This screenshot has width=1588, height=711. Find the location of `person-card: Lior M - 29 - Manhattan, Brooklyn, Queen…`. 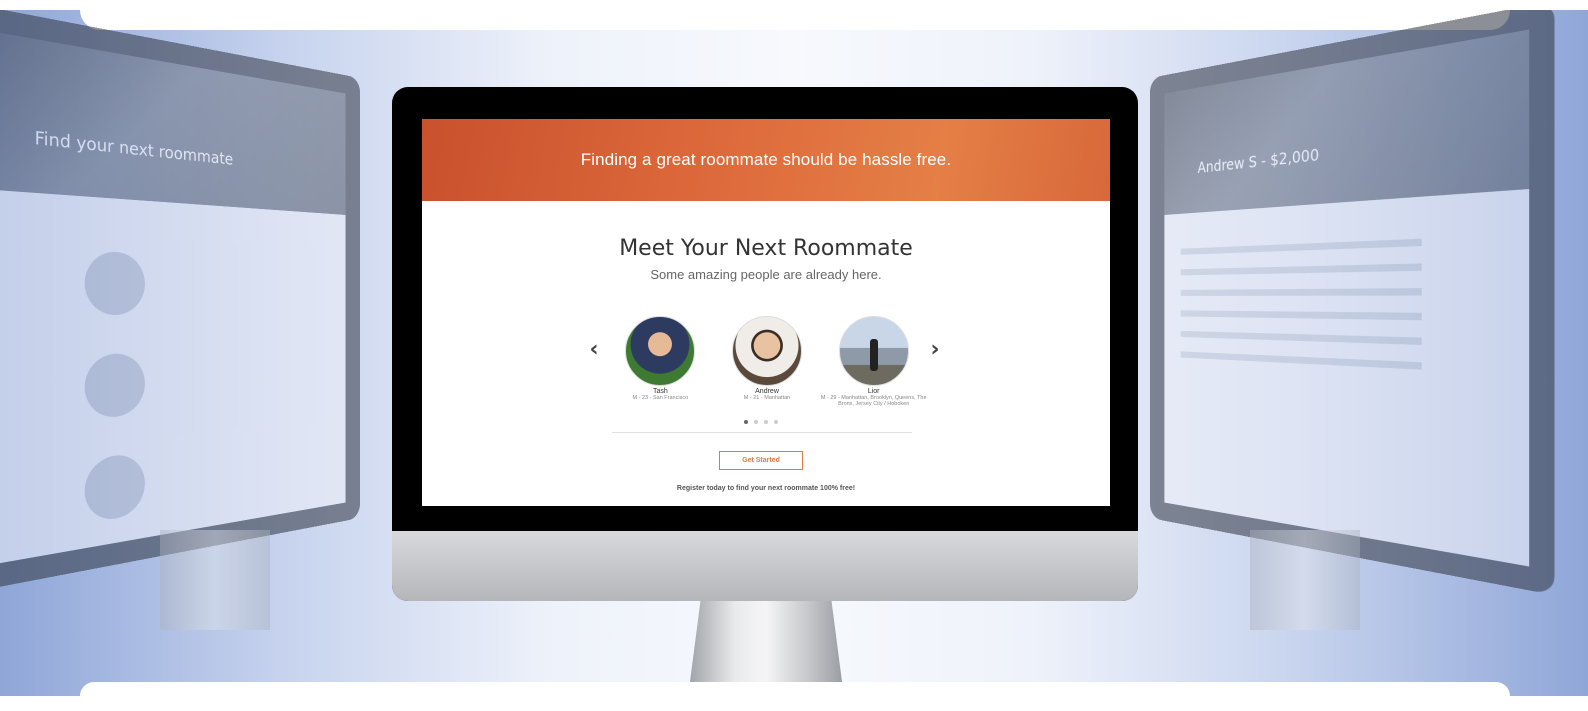

person-card: Lior M - 29 - Manhattan, Brooklyn, Queen… is located at coordinates (873, 361).